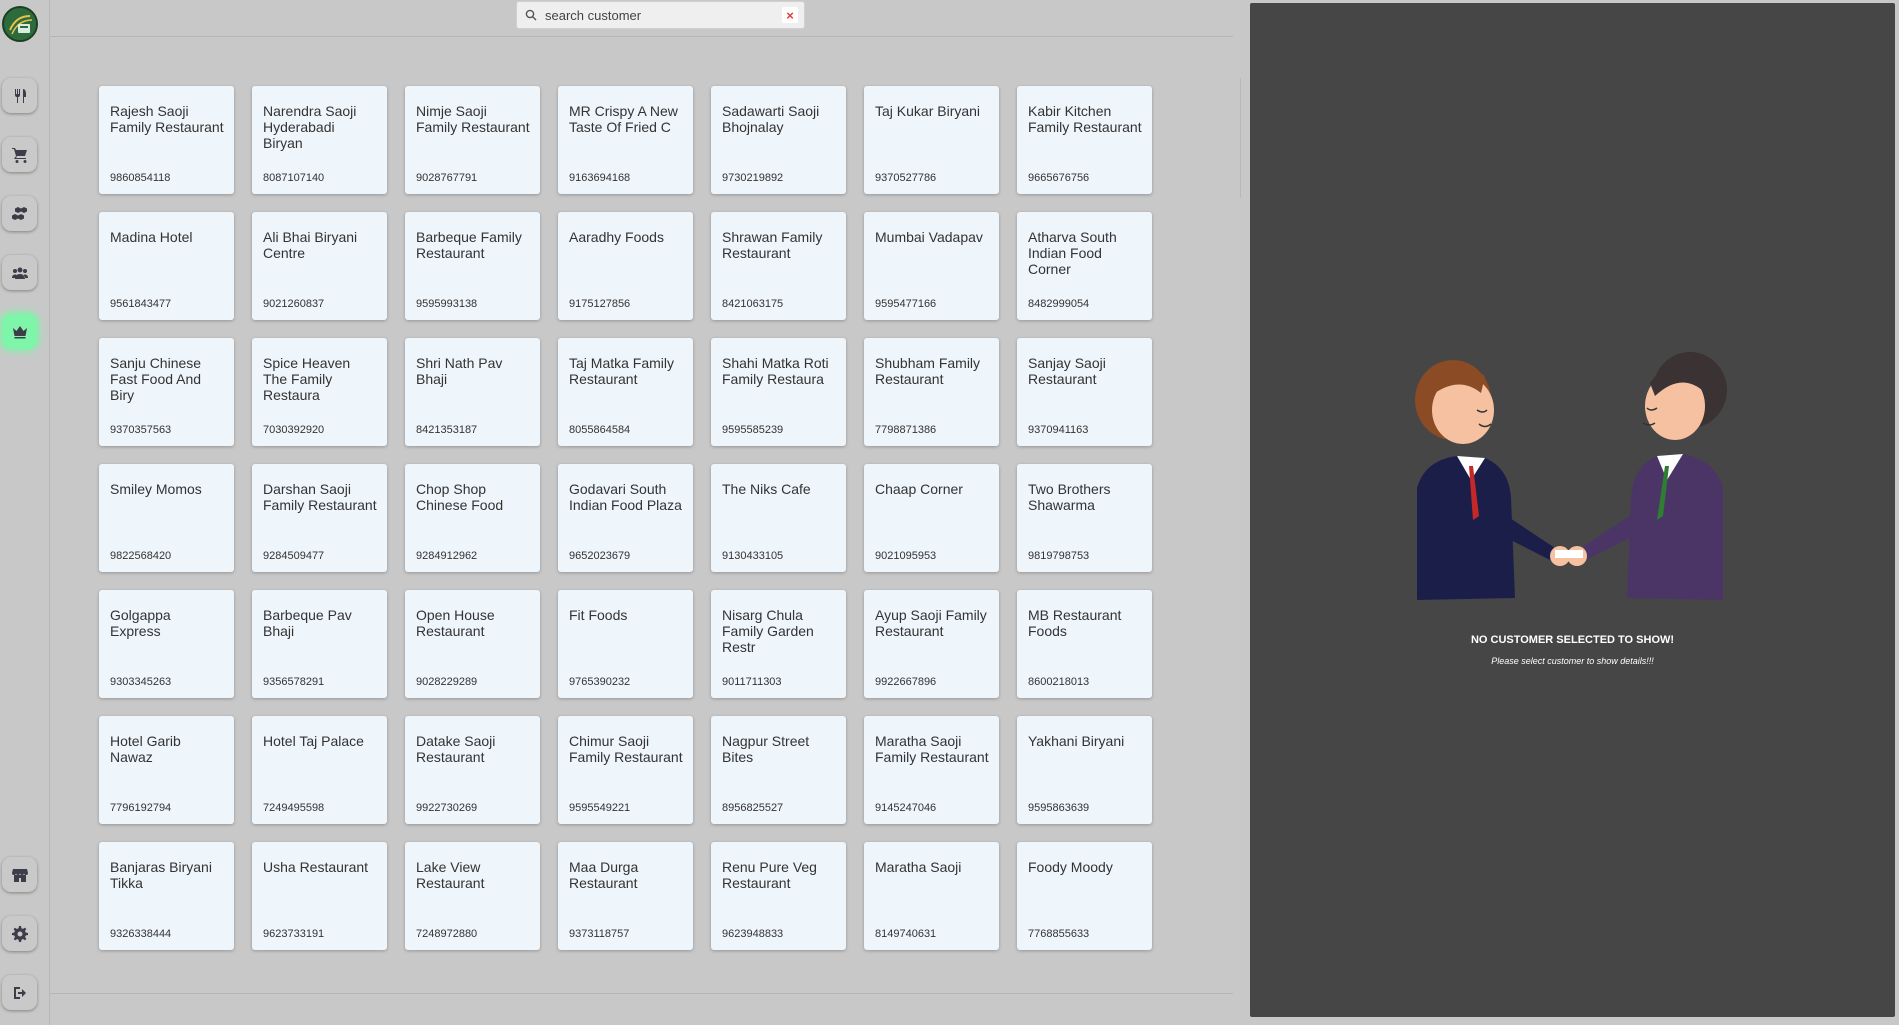 The image size is (1899, 1025). Describe the element at coordinates (753, 556) in the screenshot. I see `customer-phone: 9130433105` at that location.